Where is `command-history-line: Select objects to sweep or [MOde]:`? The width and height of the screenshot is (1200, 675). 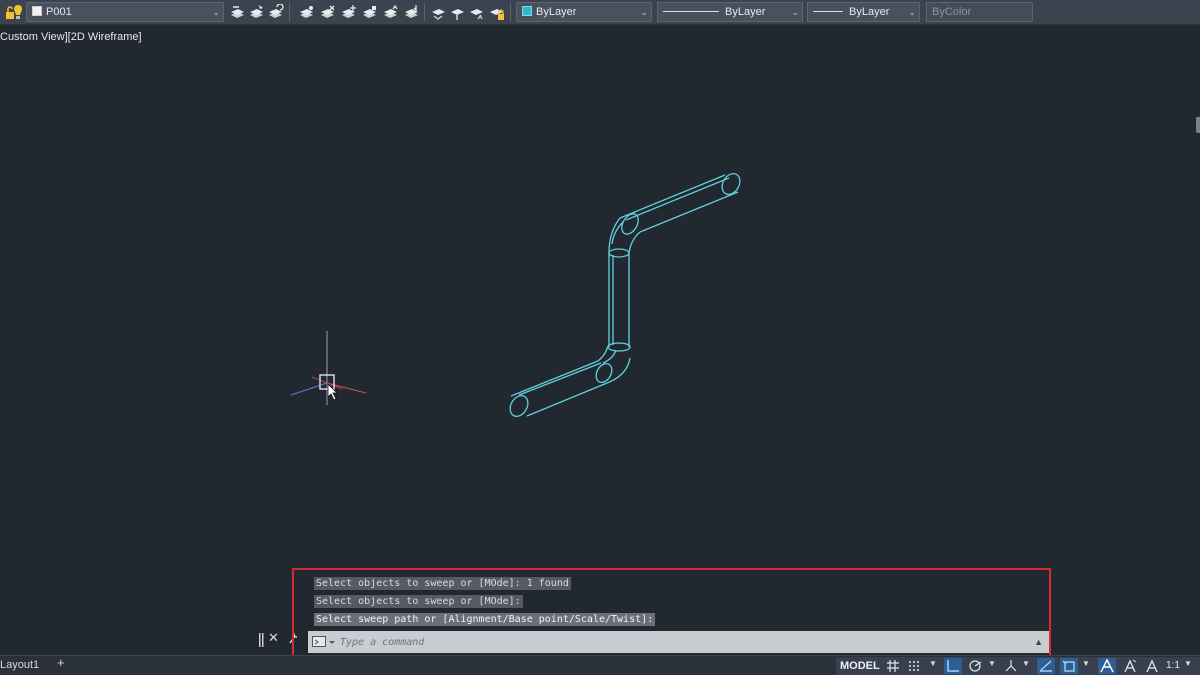
command-history-line: Select objects to sweep or [MOde]: is located at coordinates (418, 601).